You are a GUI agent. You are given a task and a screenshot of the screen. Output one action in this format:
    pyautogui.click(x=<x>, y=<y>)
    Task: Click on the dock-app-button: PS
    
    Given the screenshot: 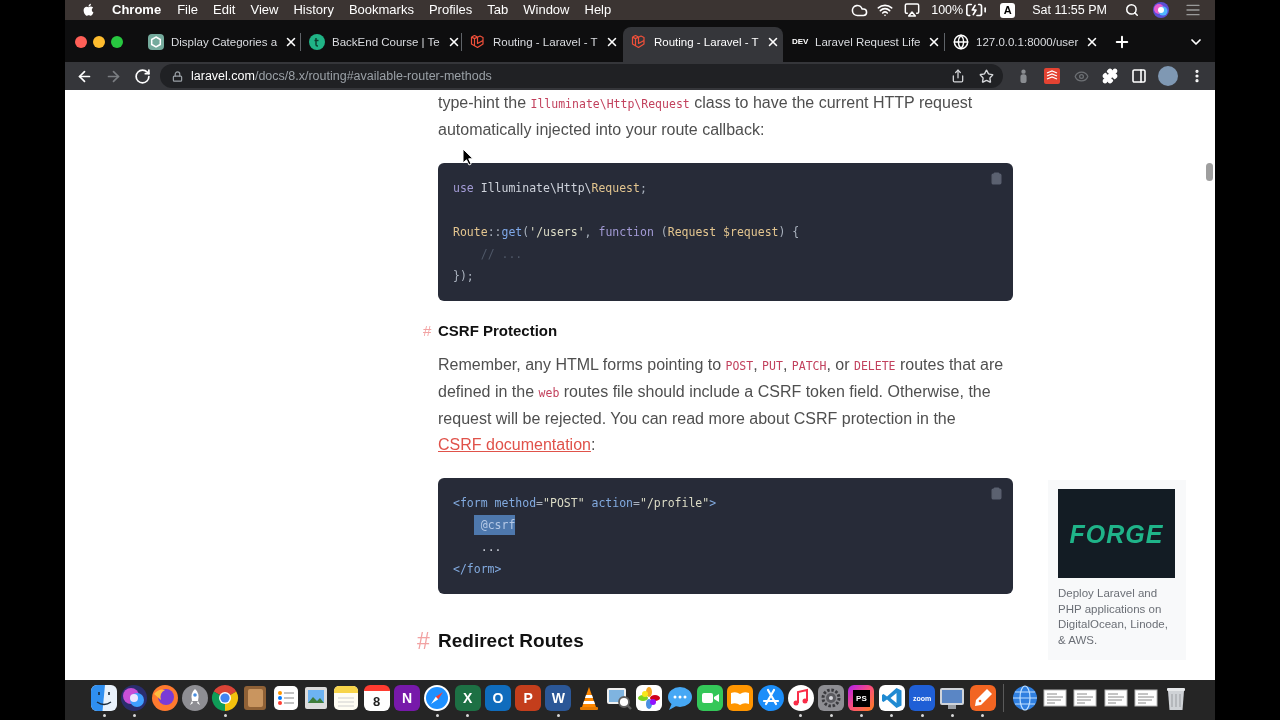 What is the action you would take?
    pyautogui.click(x=861, y=698)
    